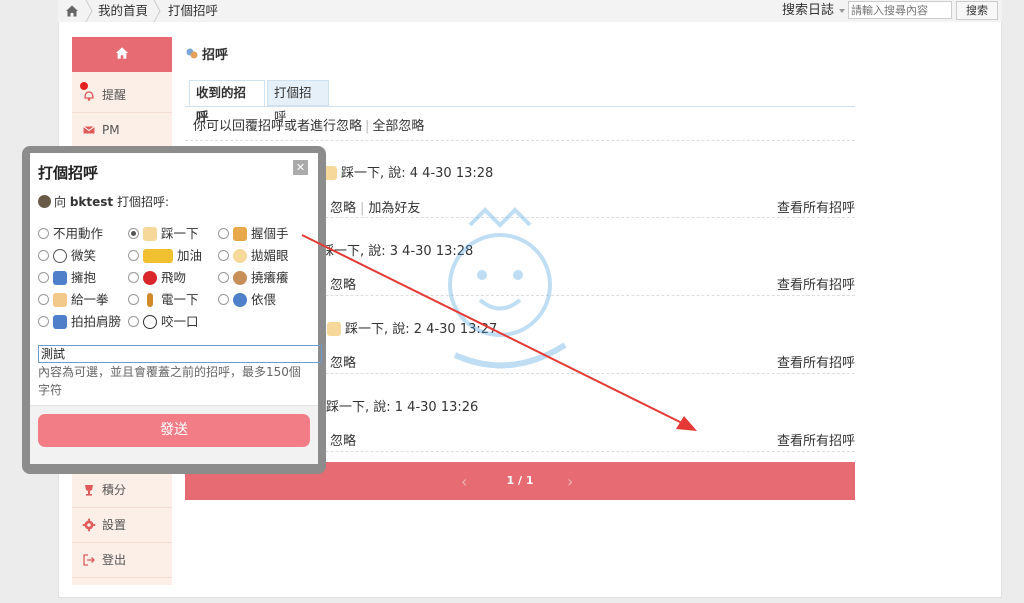 This screenshot has height=603, width=1024. I want to click on greeting-icon, so click(192, 53).